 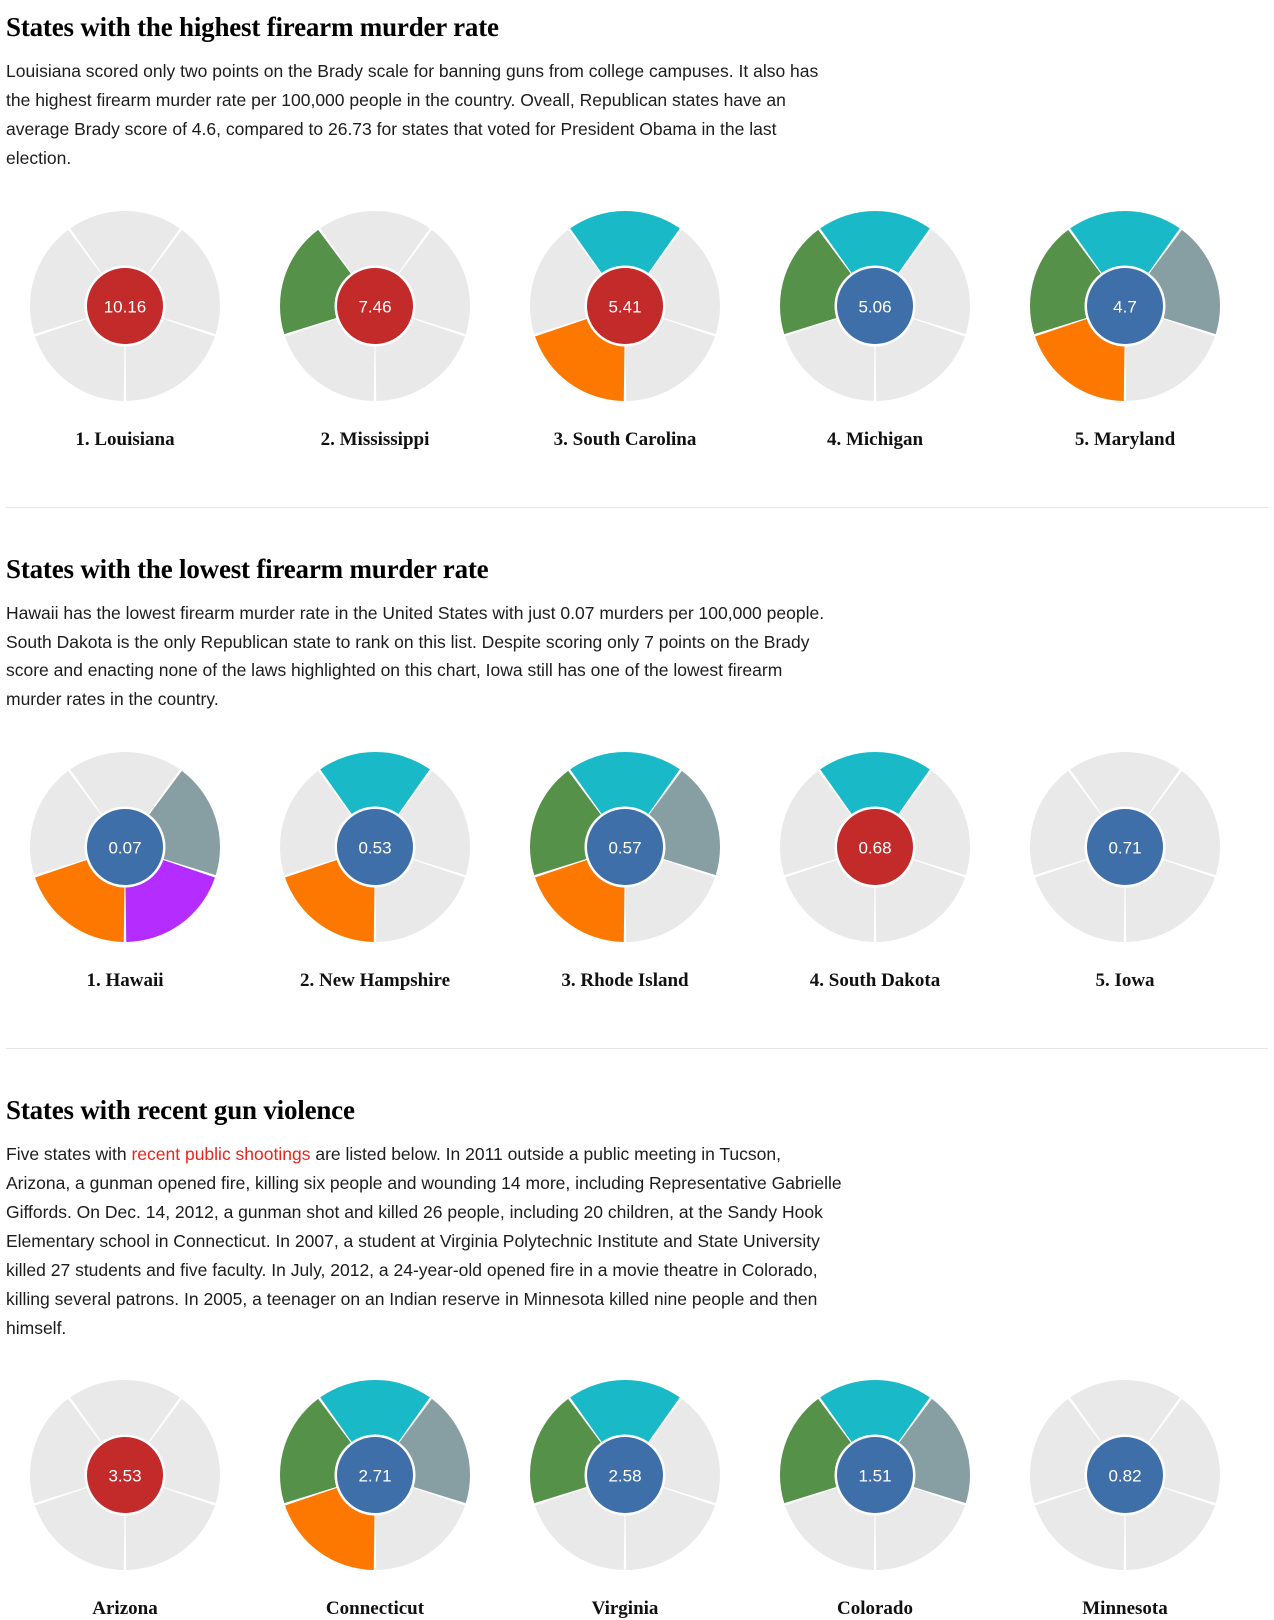 What do you see at coordinates (875, 1609) in the screenshot?
I see `state-label: Colorado` at bounding box center [875, 1609].